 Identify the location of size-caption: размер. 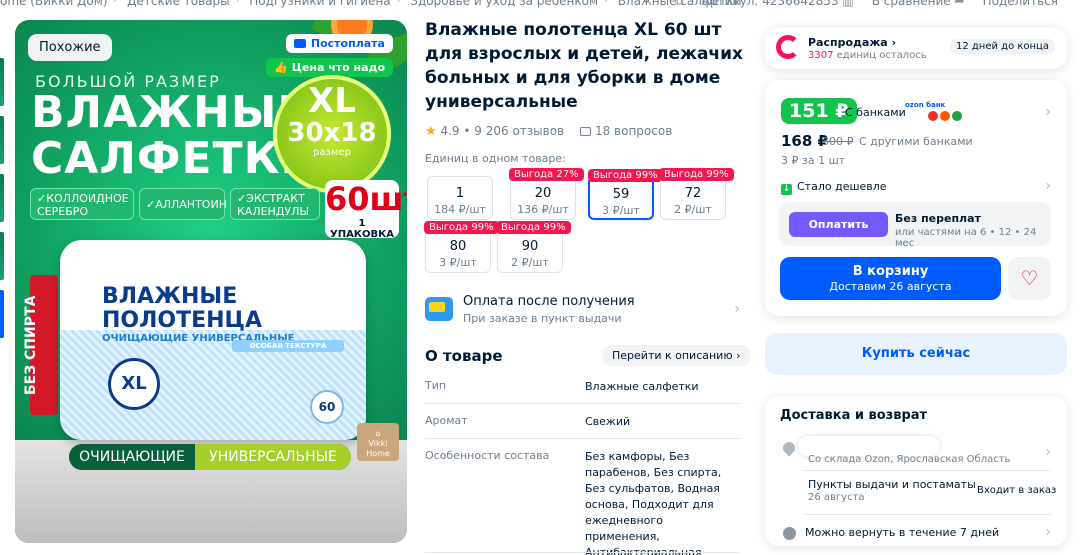
(332, 152).